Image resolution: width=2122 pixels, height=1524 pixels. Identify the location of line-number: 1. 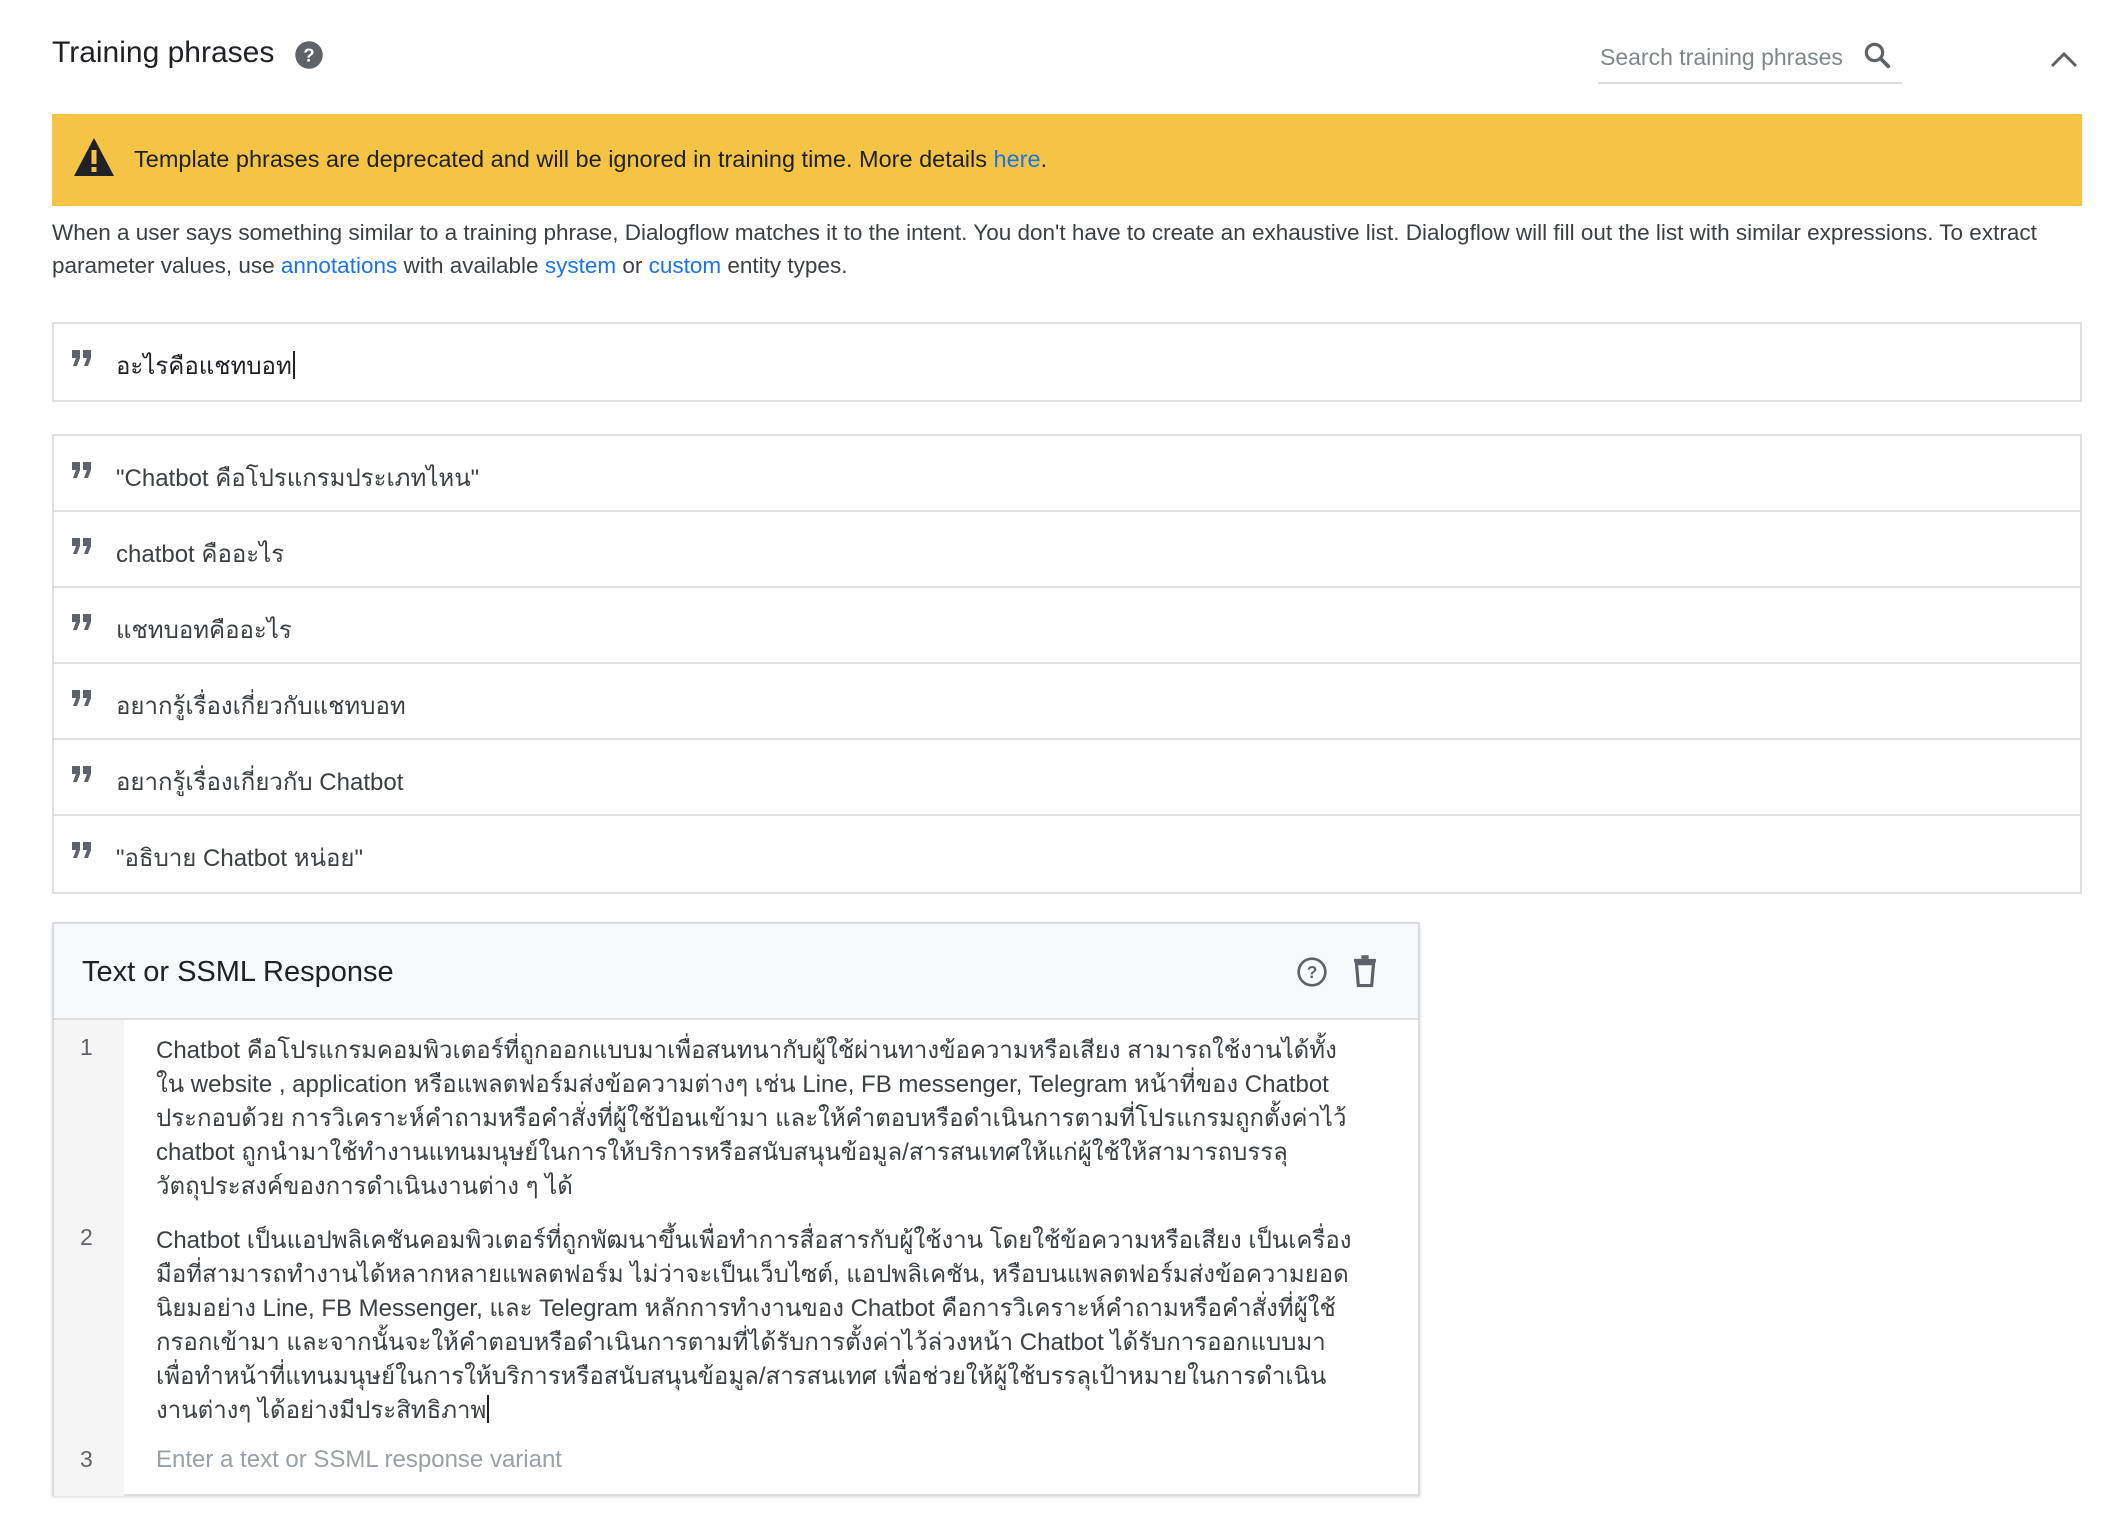
(86, 1047).